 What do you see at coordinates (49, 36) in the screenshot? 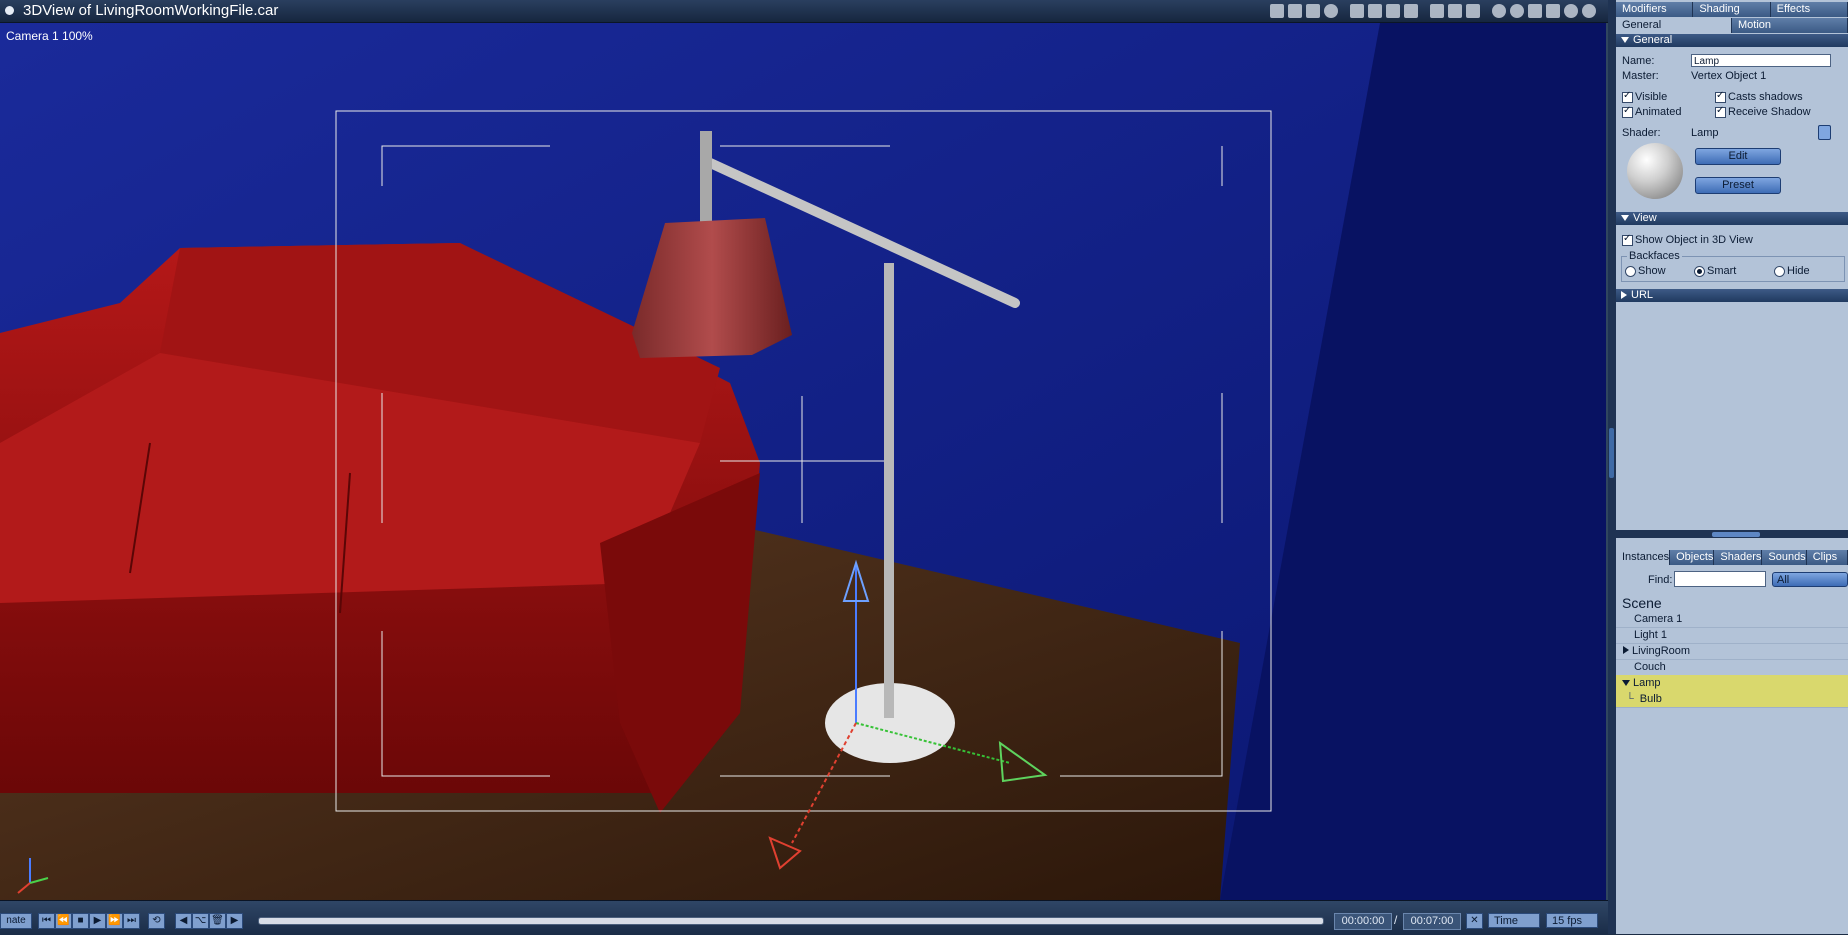
I see `camera-label: Camera 1 100%` at bounding box center [49, 36].